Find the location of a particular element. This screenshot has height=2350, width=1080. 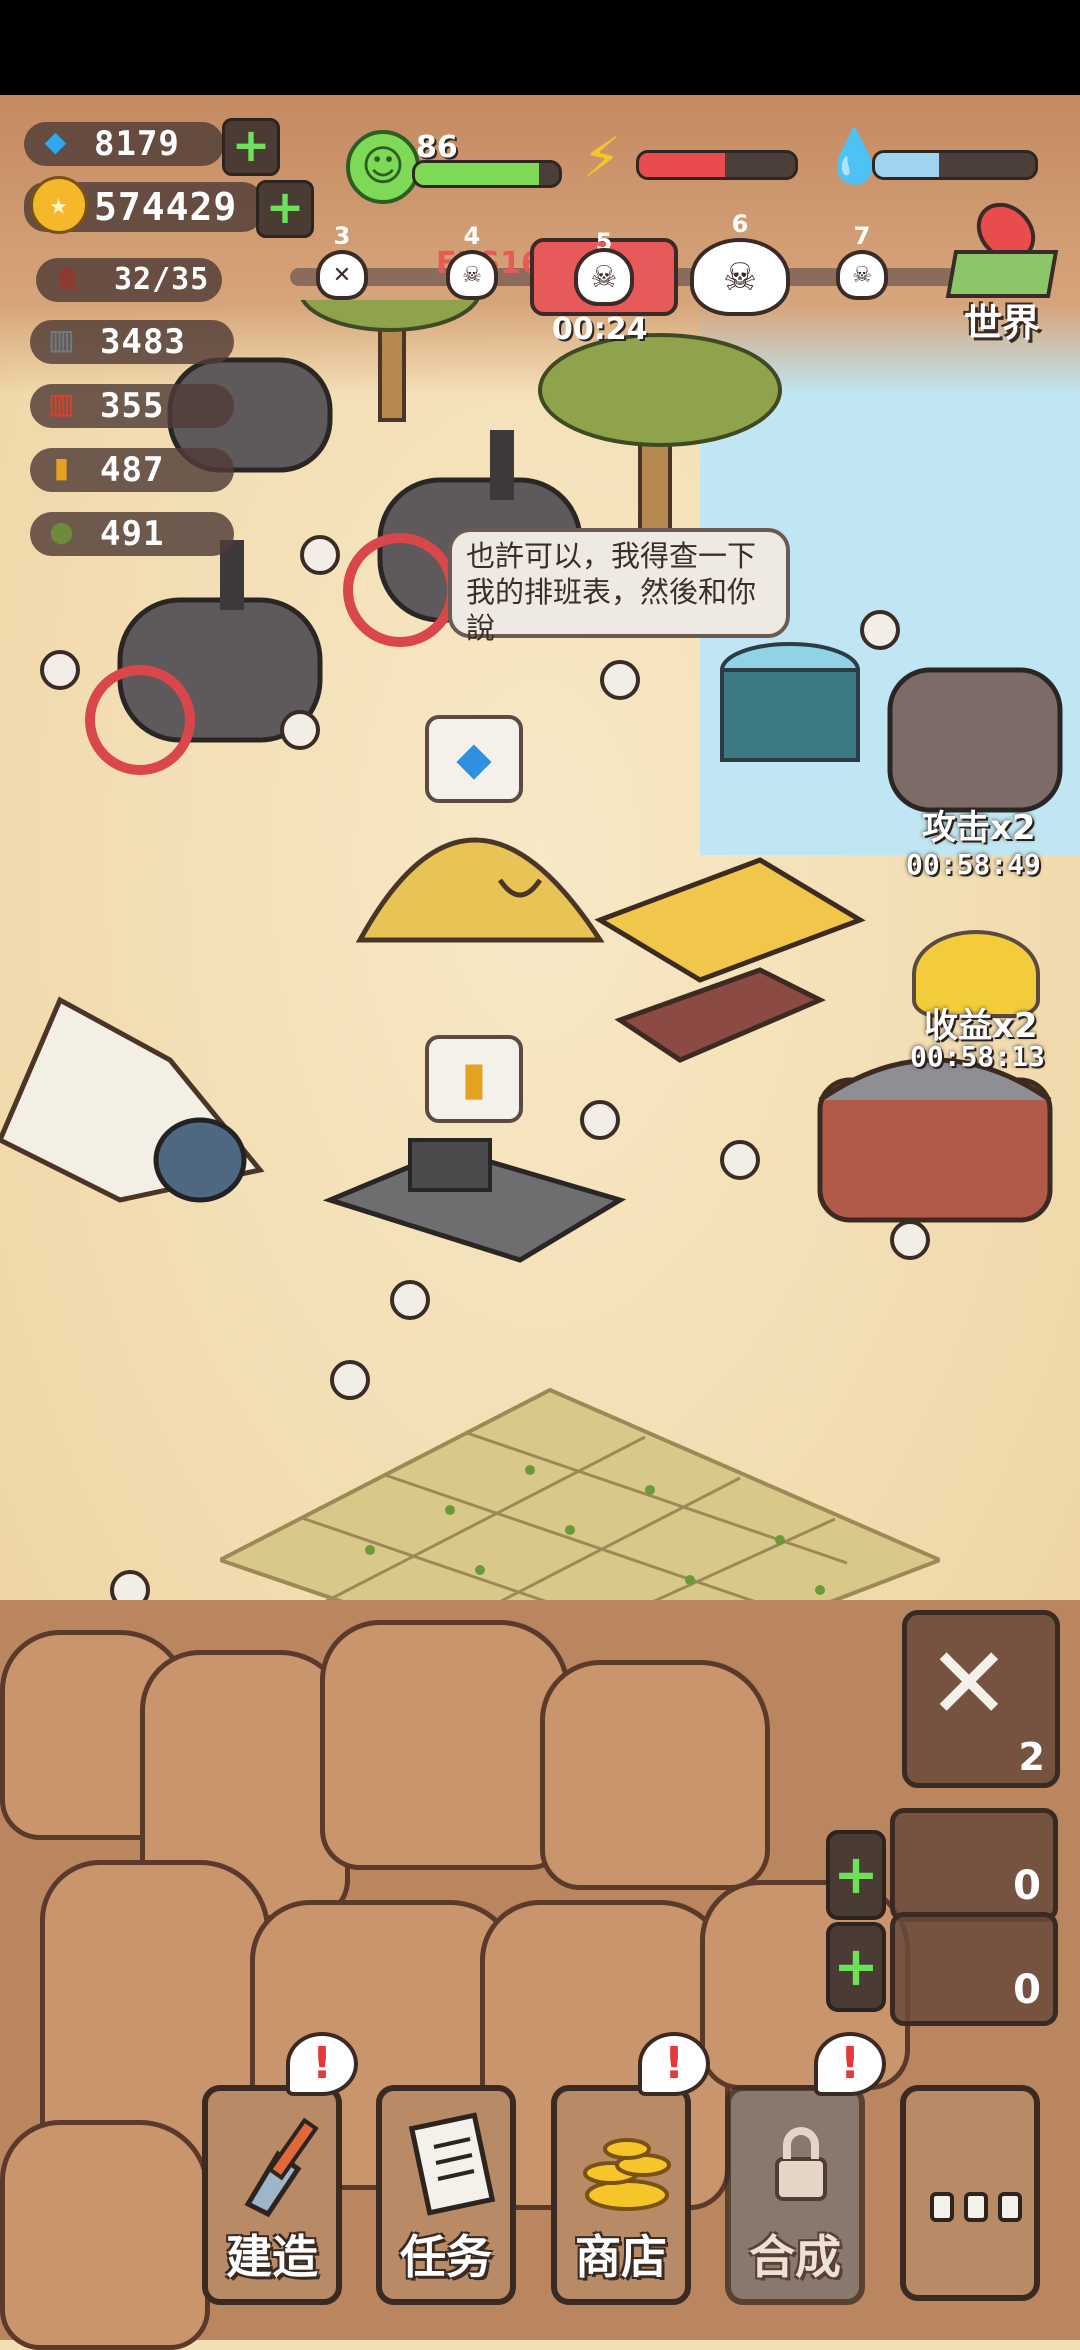

item-slot-1: 0 is located at coordinates (974, 1865).